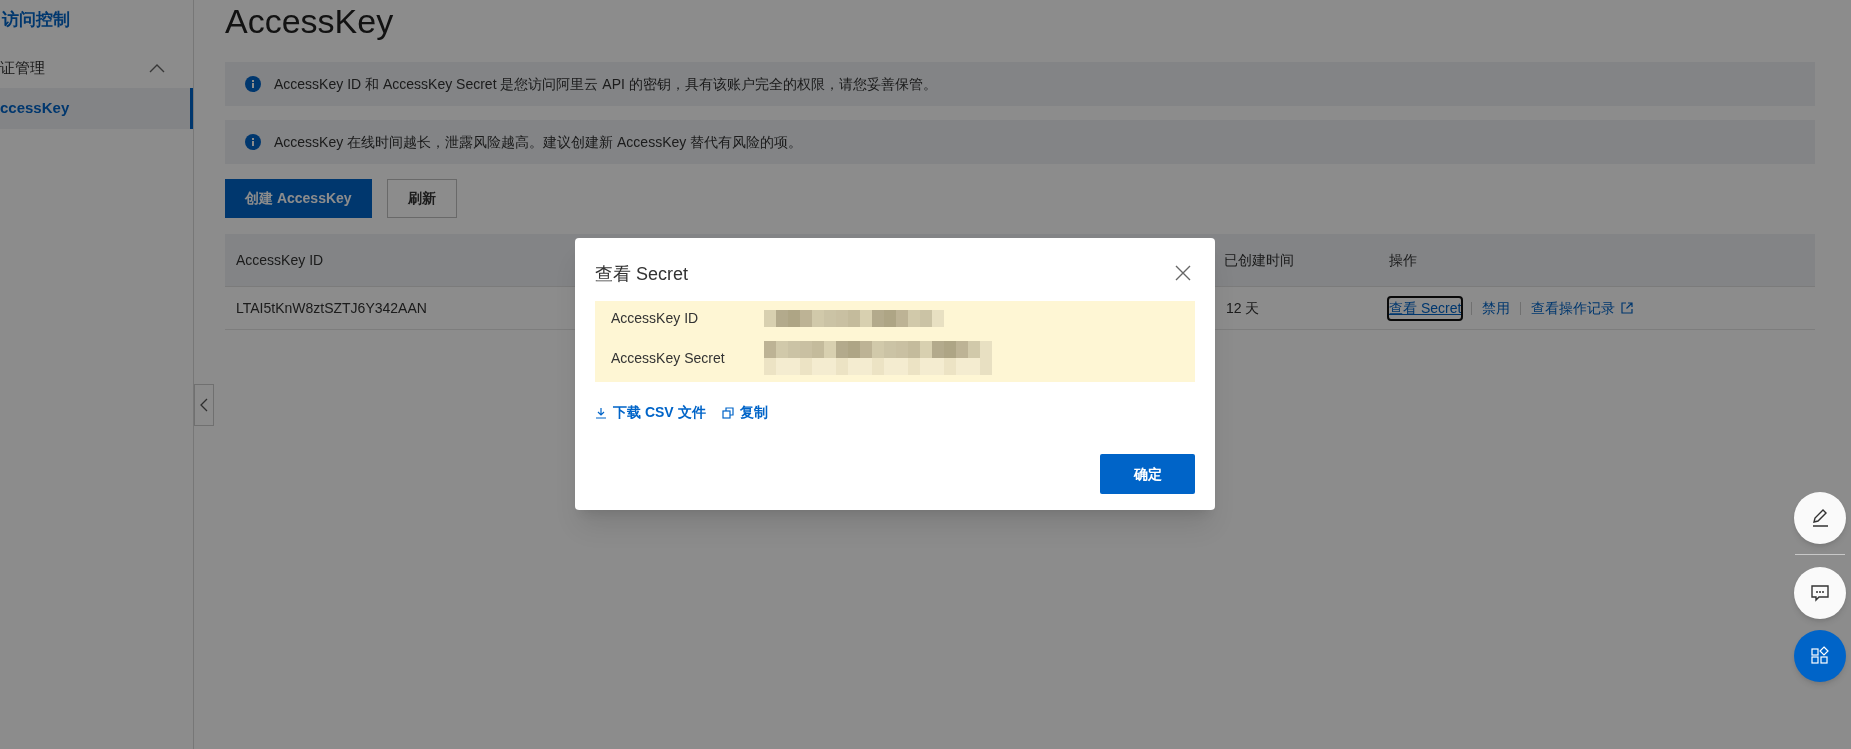 Image resolution: width=1851 pixels, height=749 pixels. I want to click on sidebar-title: 访问控制, so click(35, 20).